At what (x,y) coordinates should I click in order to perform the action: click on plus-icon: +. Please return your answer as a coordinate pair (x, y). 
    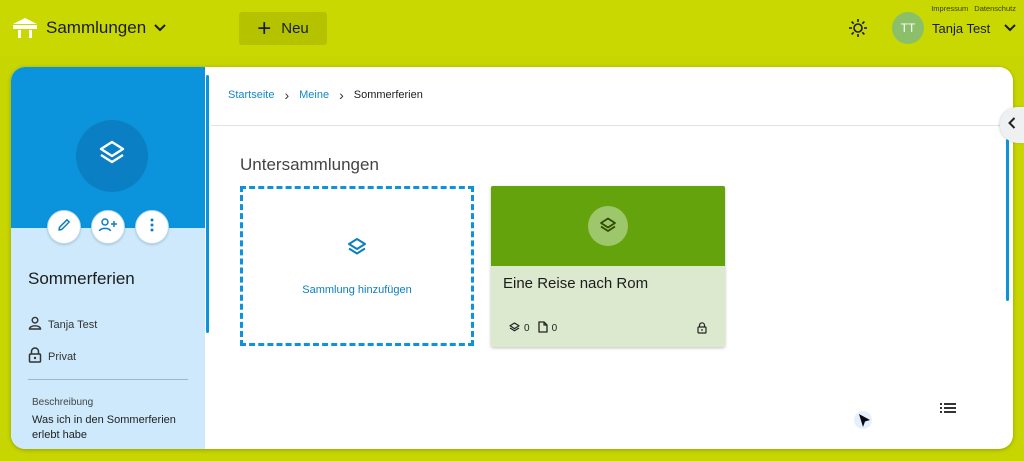
    Looking at the image, I should click on (264, 28).